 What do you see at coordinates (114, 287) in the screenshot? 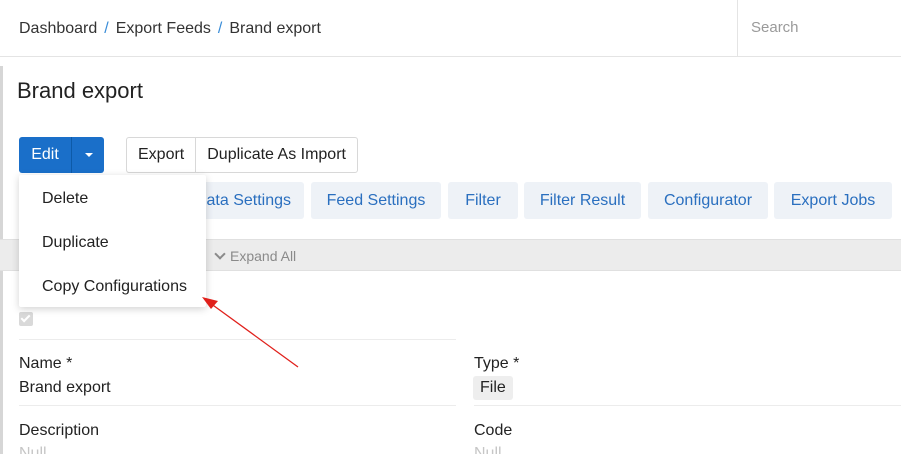
I see `menu-item-copy-configurations: Copy Configurations` at bounding box center [114, 287].